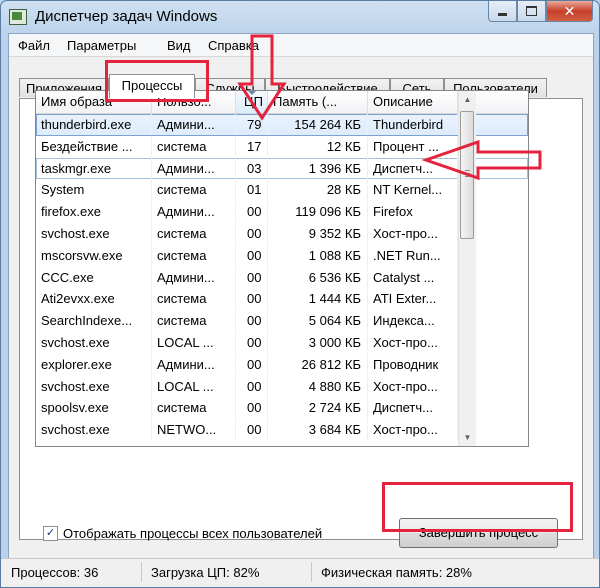 This screenshot has height=588, width=600. What do you see at coordinates (467, 437) in the screenshot?
I see `scroll-down-icon: ▼` at bounding box center [467, 437].